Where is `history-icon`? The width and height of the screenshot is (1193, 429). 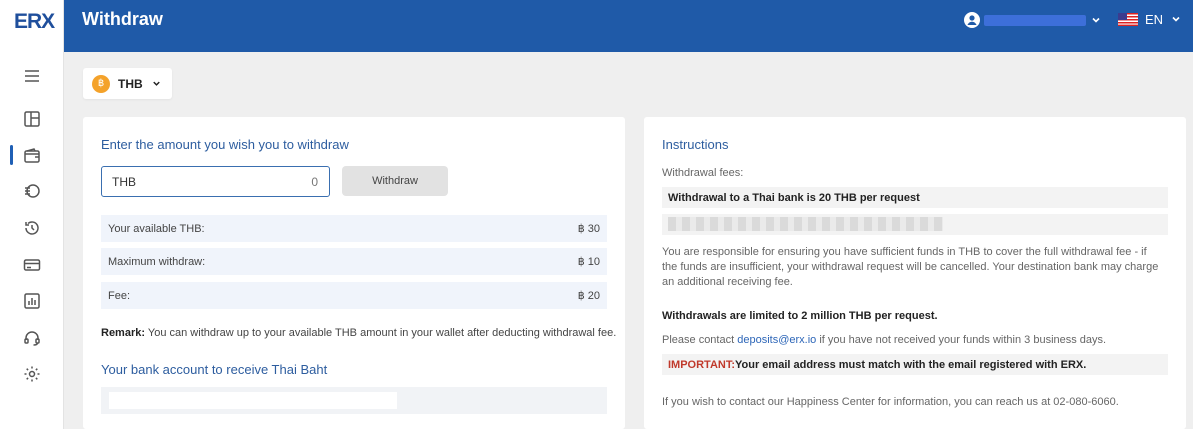 history-icon is located at coordinates (32, 228).